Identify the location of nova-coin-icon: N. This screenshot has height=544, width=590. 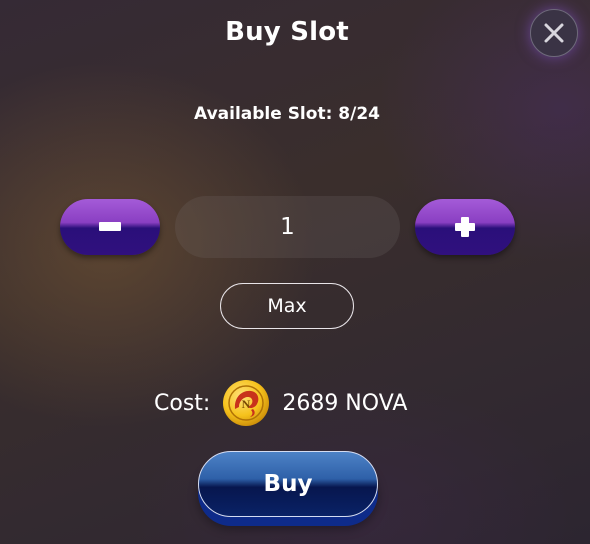
(246, 403).